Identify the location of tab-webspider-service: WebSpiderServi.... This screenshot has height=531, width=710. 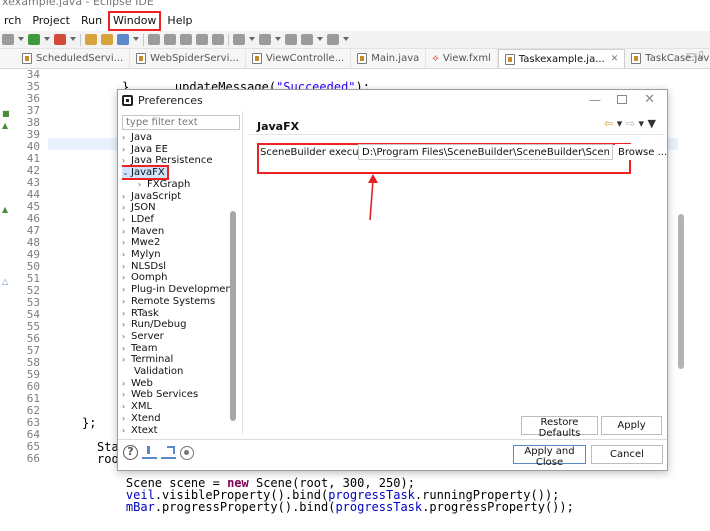
(188, 58).